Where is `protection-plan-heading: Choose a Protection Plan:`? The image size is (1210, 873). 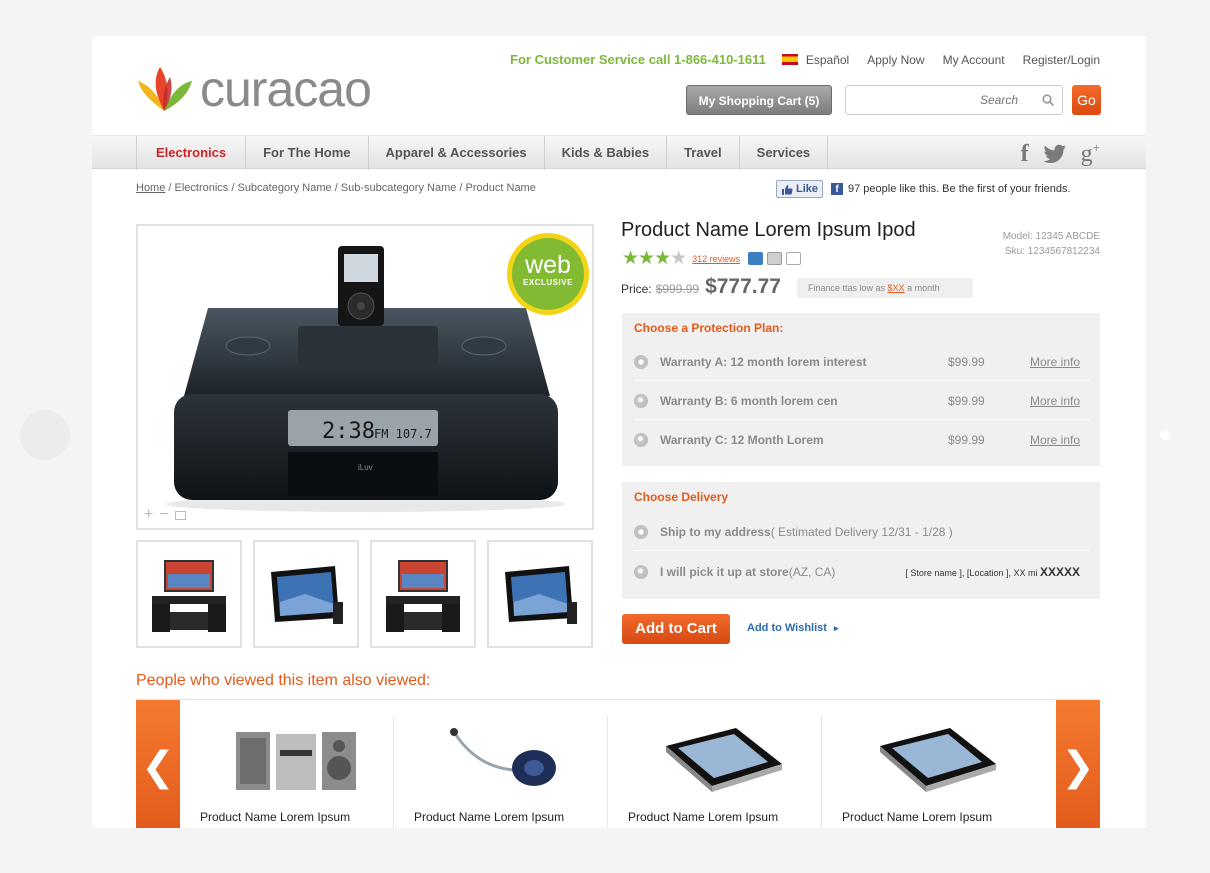 protection-plan-heading: Choose a Protection Plan: is located at coordinates (709, 328).